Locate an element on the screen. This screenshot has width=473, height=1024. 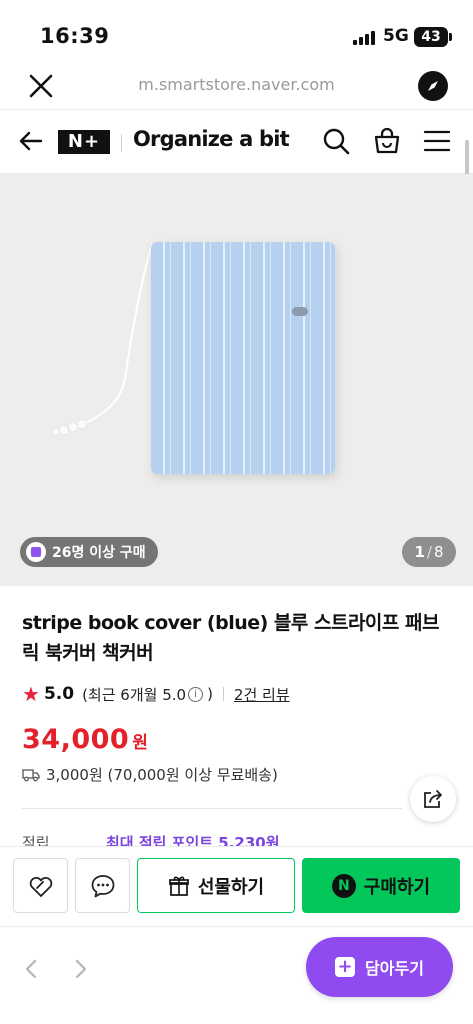
store-header: N+ Organize a bit is located at coordinates (236, 142).